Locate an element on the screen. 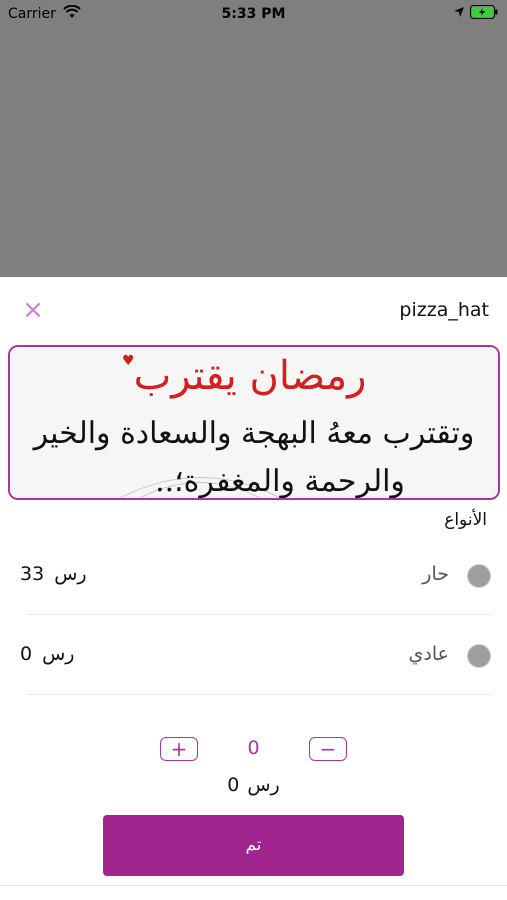 This screenshot has width=507, height=900. heart-icon: ♥ is located at coordinates (128, 361).